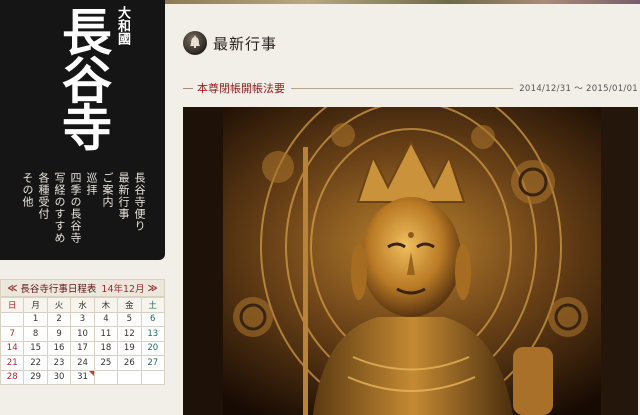  What do you see at coordinates (402, 88) in the screenshot?
I see `divider` at bounding box center [402, 88].